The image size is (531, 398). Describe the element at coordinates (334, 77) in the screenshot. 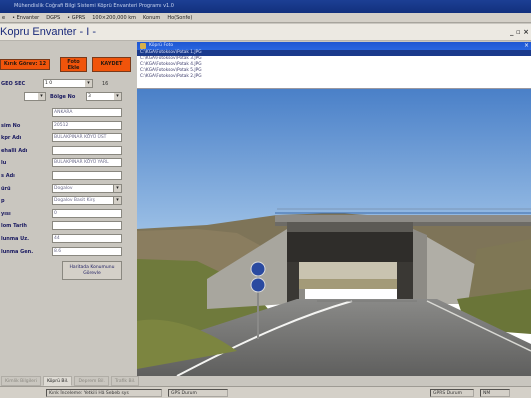

I see `photo-file-item: C:\KGA\Fotoksov\Potak 2.JPG` at that location.